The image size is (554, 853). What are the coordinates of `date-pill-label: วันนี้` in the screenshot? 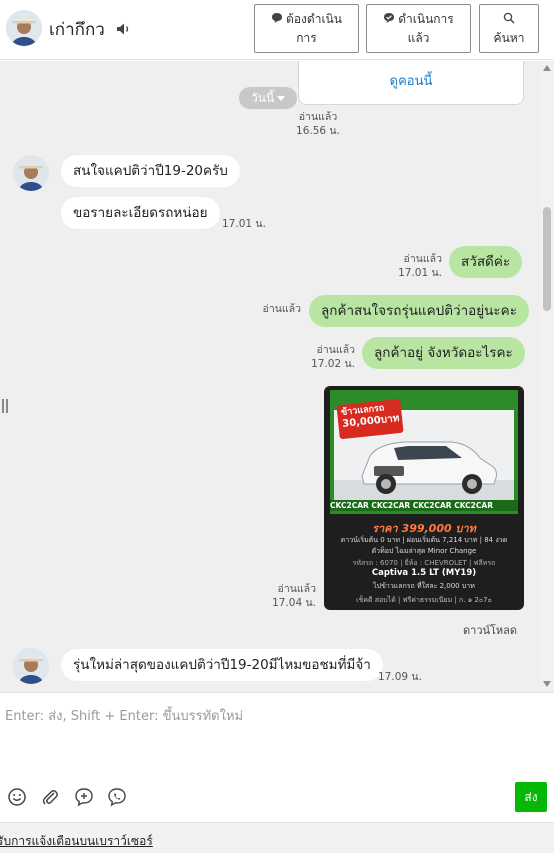 It's located at (263, 98).